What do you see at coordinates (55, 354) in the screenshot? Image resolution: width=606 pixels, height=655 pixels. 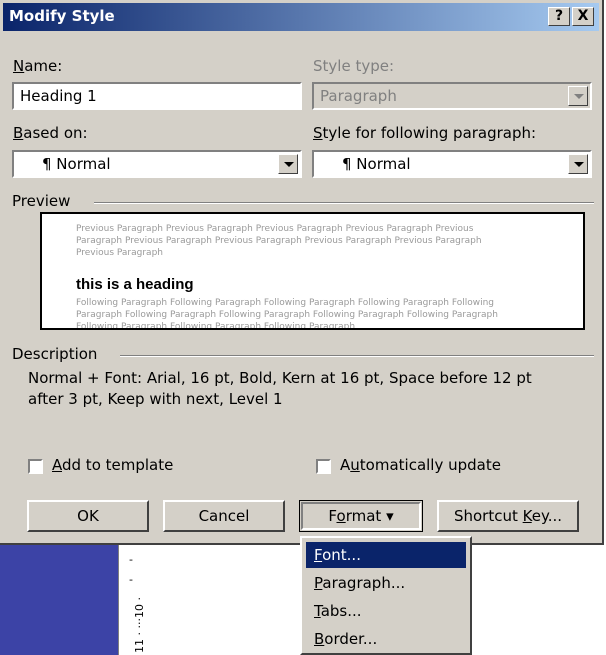 I see `description-label: Description` at bounding box center [55, 354].